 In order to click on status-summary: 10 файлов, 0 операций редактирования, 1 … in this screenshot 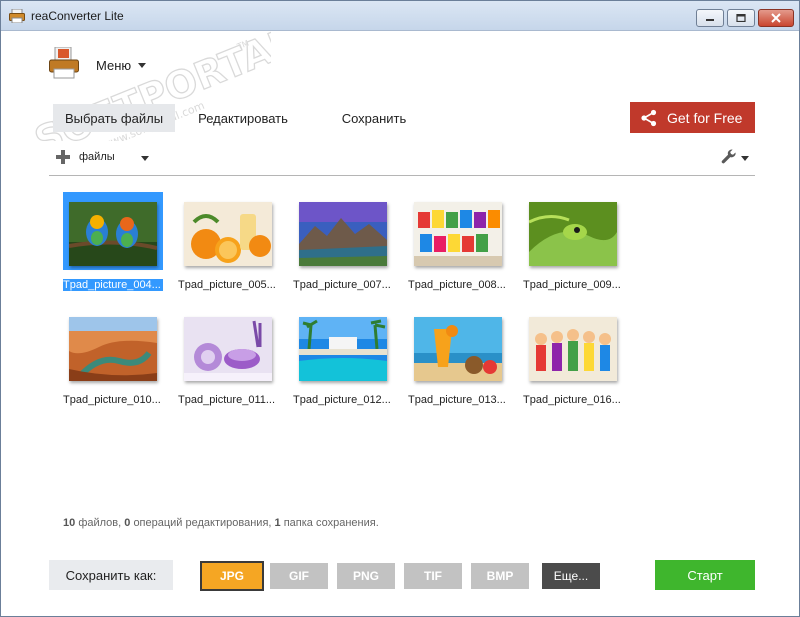, I will do `click(221, 523)`.